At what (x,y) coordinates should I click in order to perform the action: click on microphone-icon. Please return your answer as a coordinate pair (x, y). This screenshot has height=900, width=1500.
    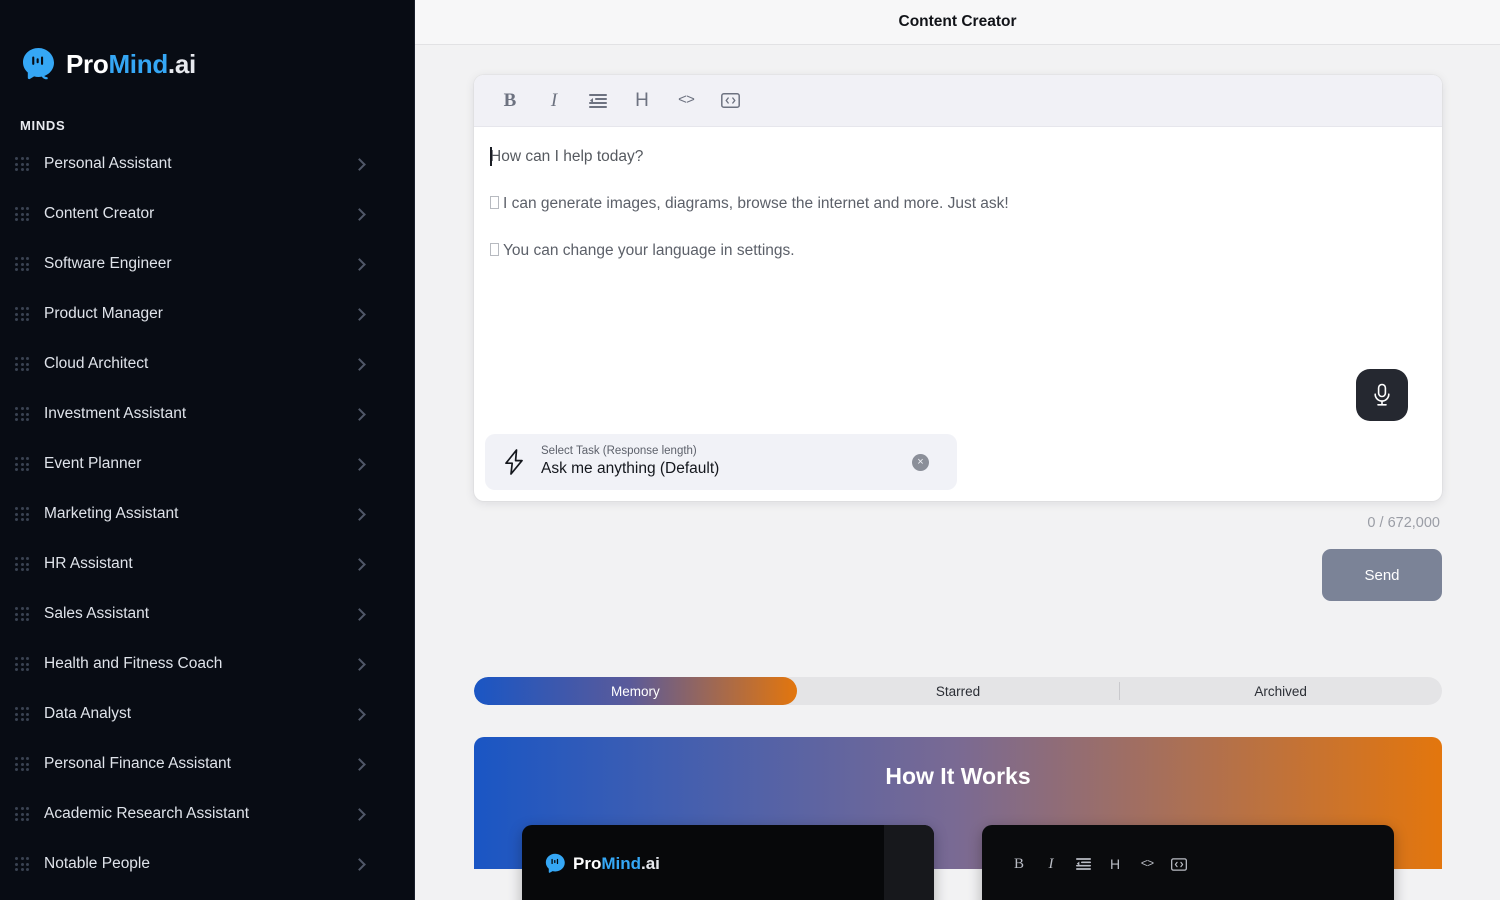
    Looking at the image, I should click on (1382, 394).